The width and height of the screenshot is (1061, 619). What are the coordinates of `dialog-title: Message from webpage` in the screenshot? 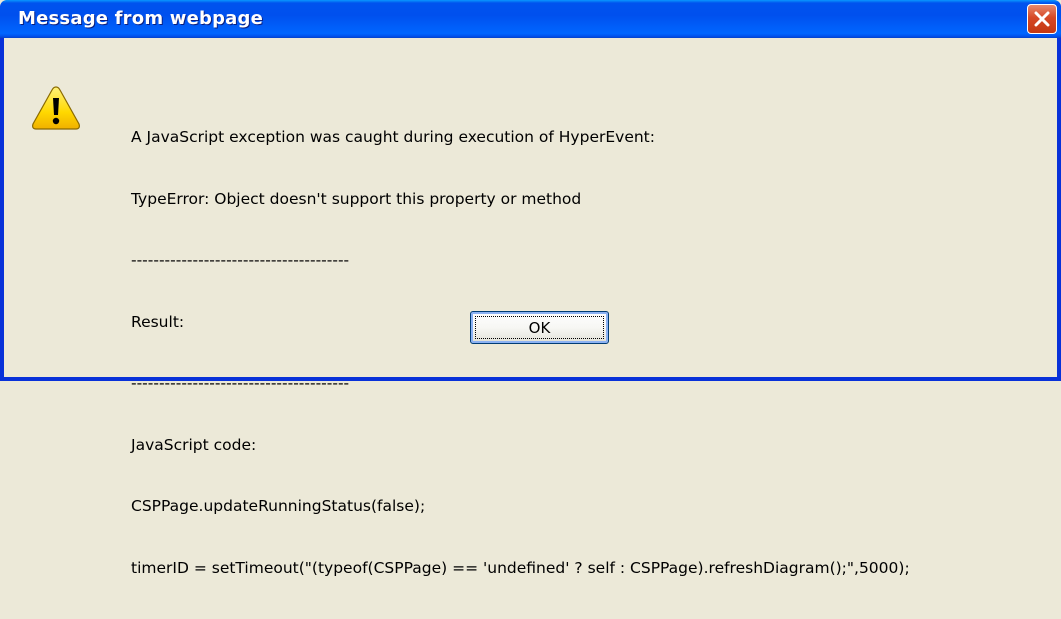 It's located at (140, 18).